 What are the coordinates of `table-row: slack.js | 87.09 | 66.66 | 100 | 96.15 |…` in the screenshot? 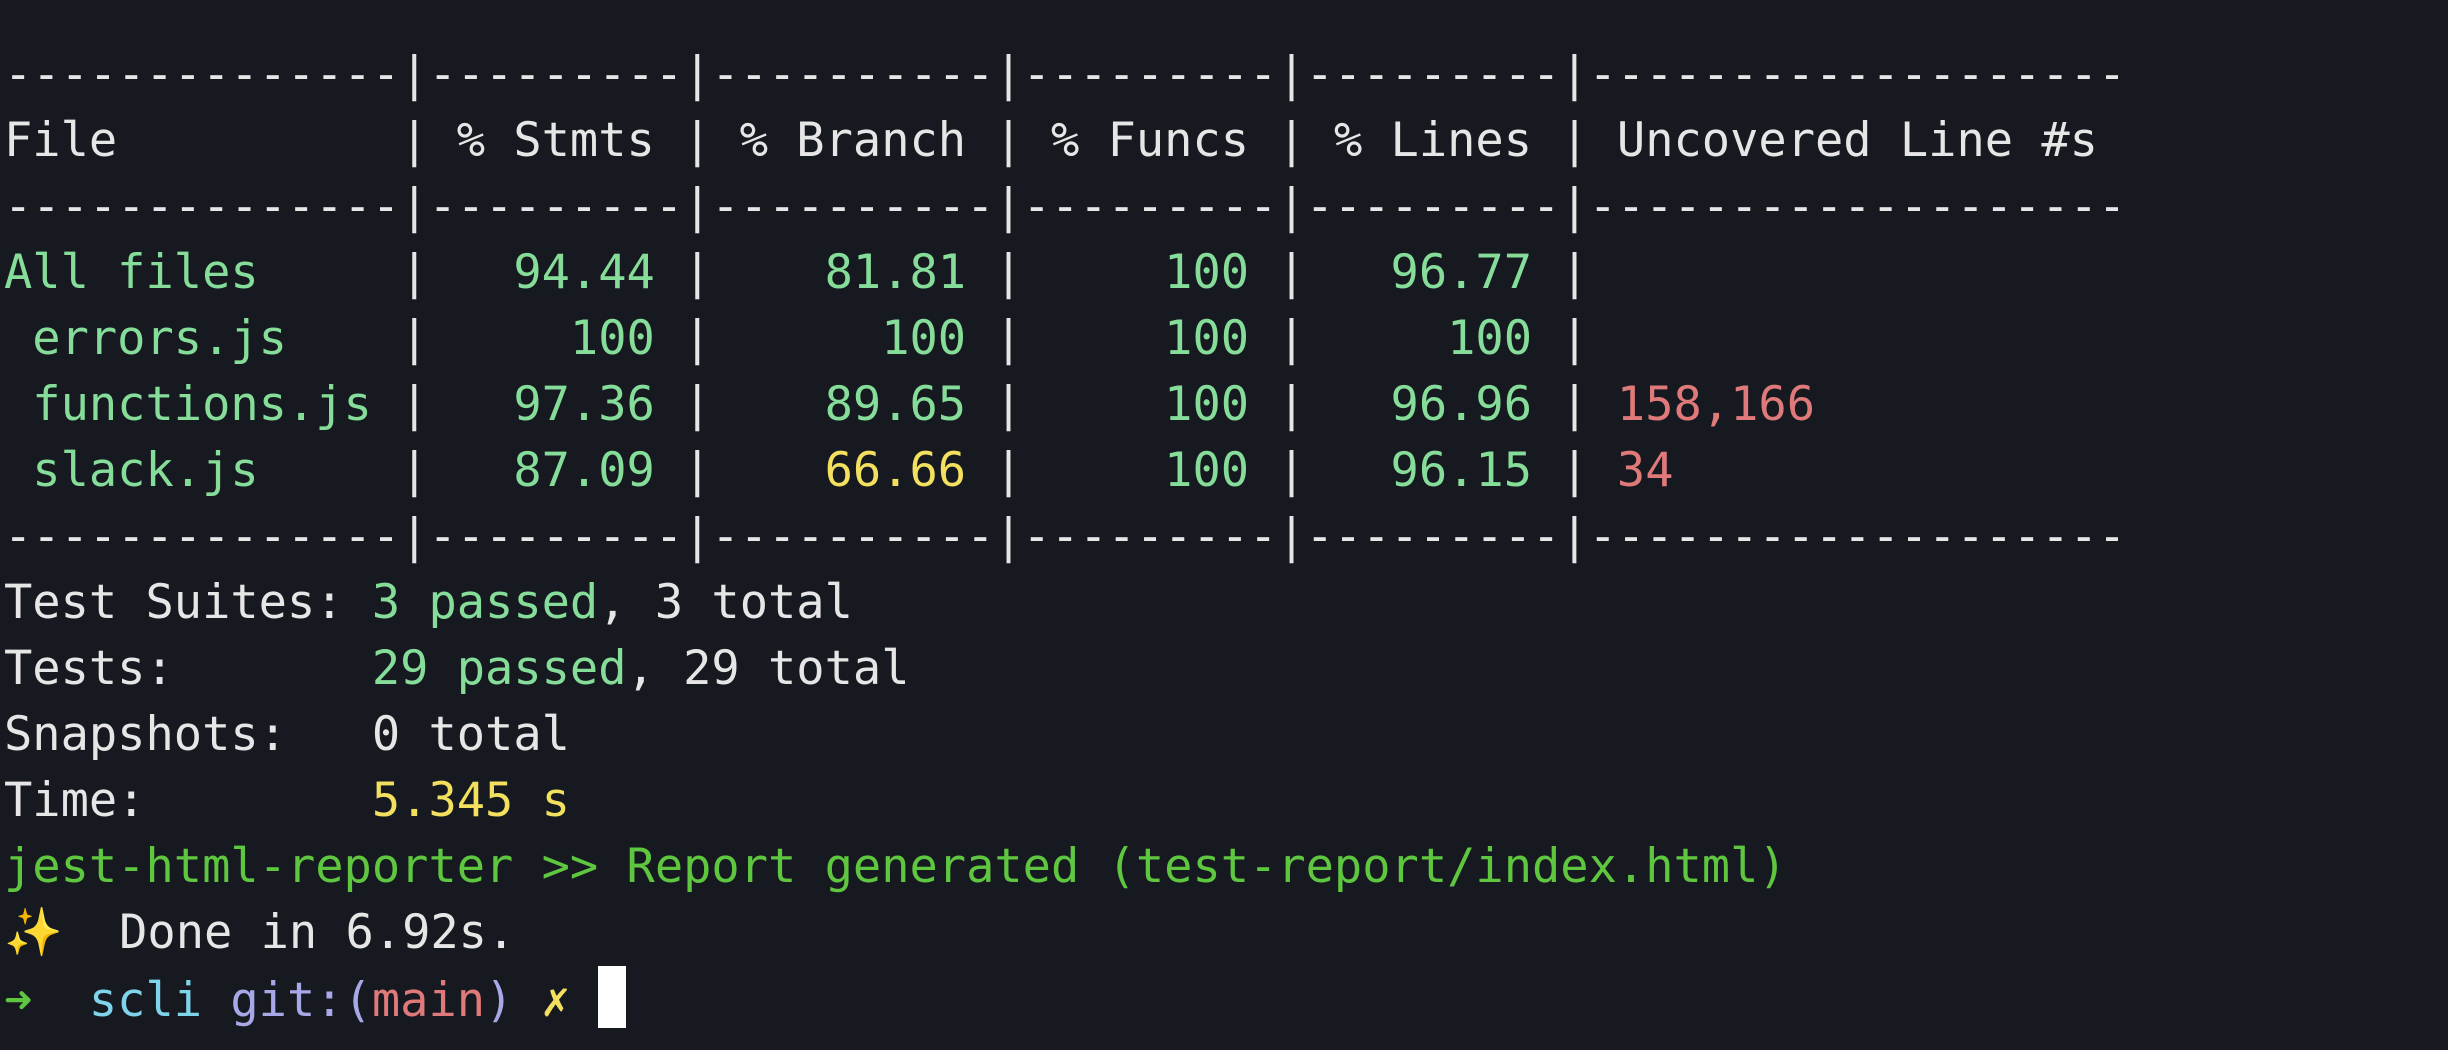 It's located at (1226, 471).